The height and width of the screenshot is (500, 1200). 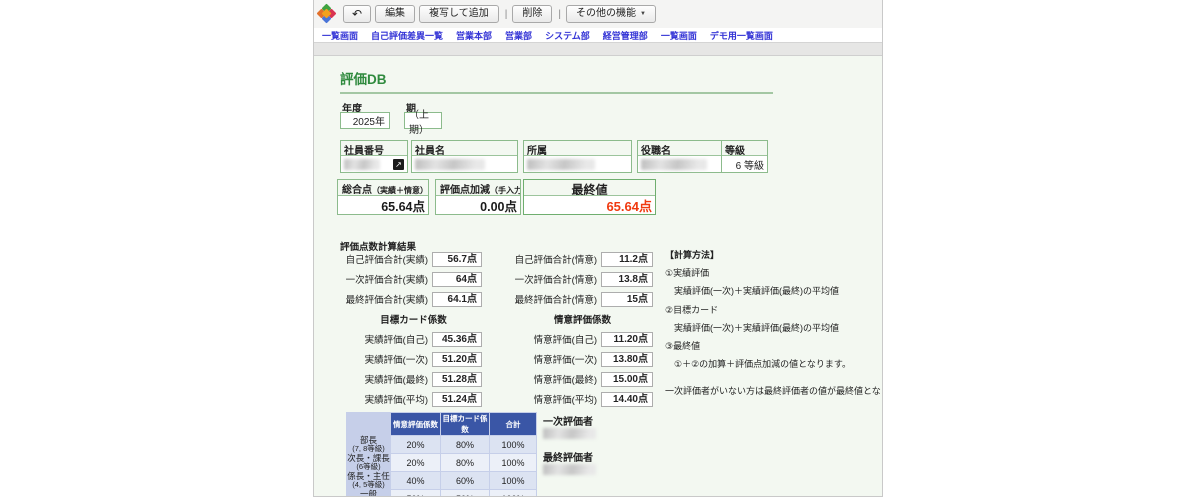 I want to click on total-score-label: 総合点, so click(x=357, y=190).